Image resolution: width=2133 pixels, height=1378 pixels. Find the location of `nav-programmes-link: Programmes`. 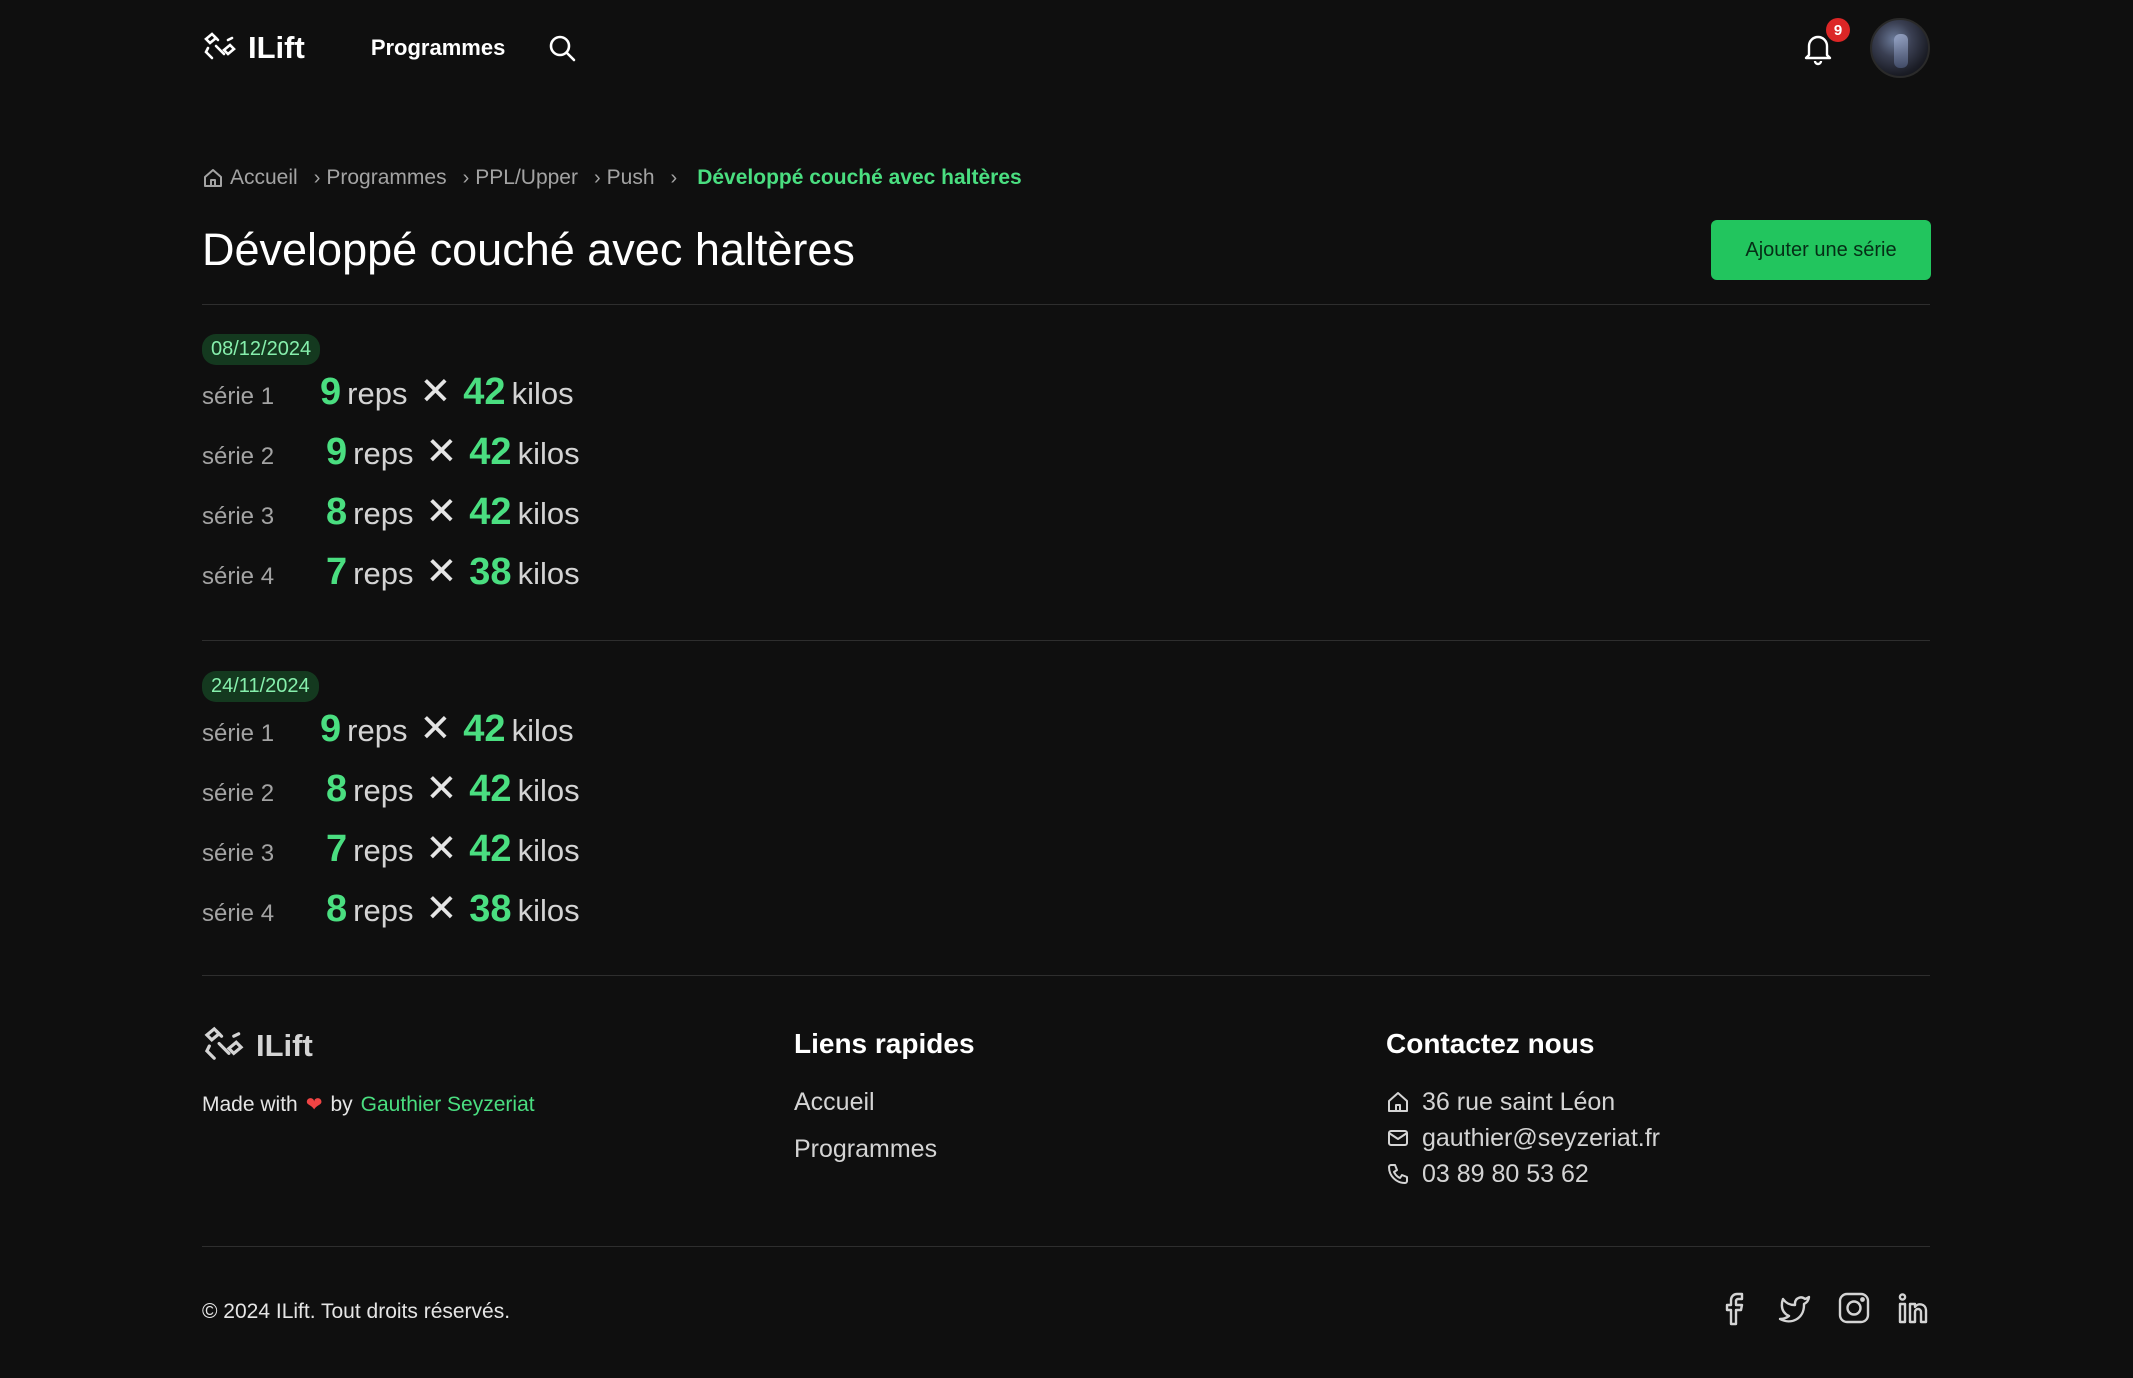

nav-programmes-link: Programmes is located at coordinates (438, 48).